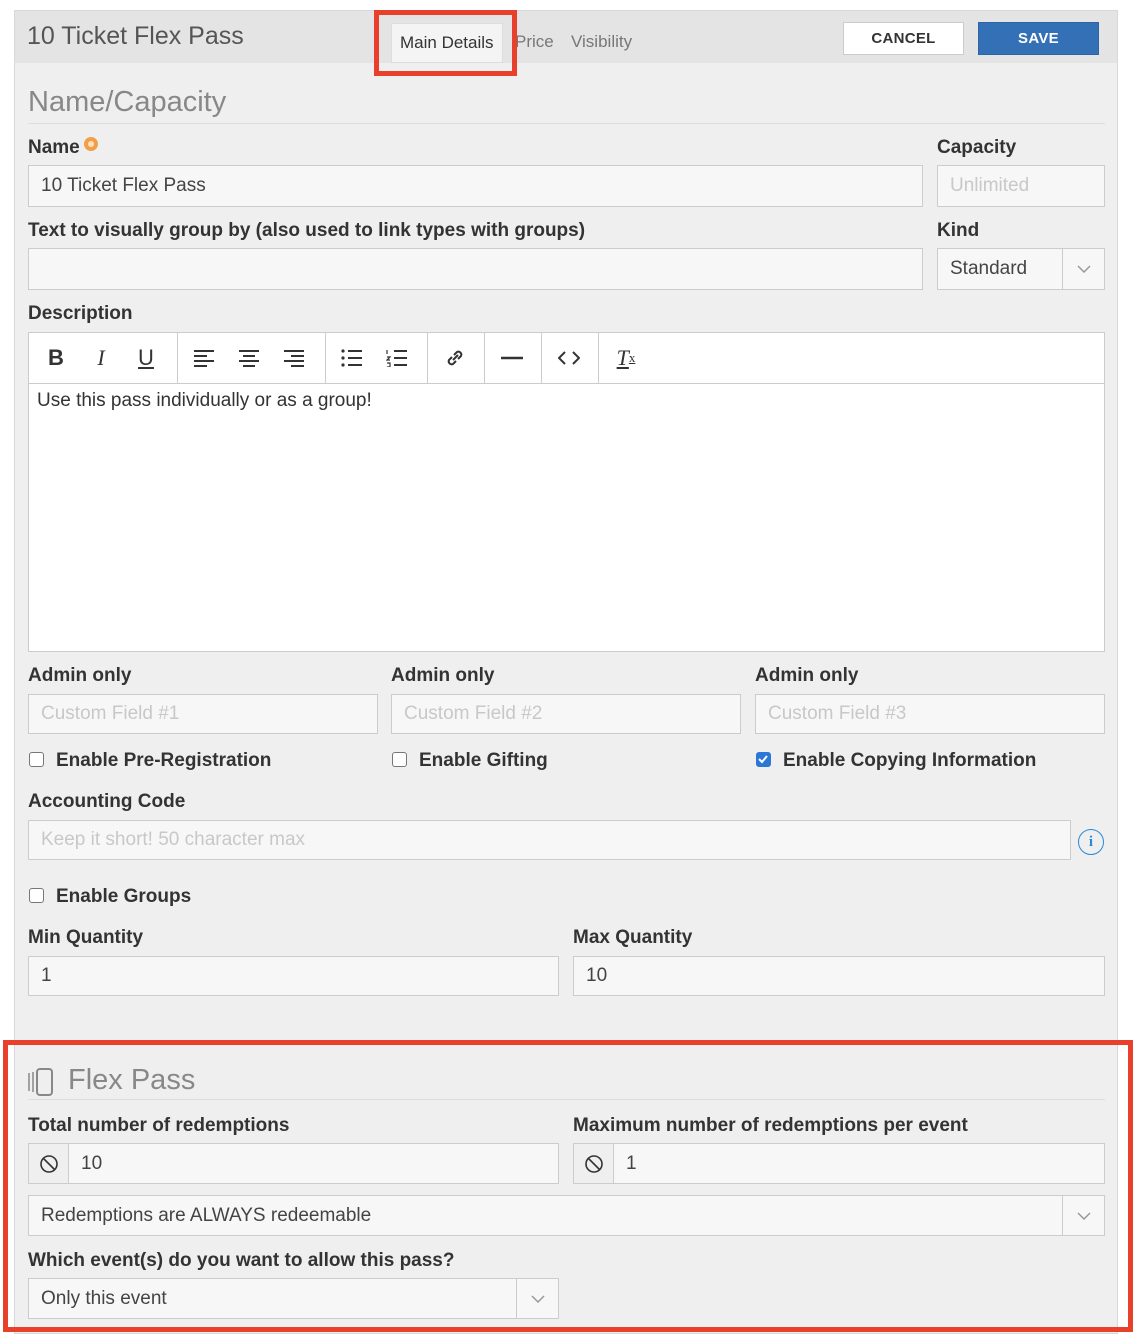 This screenshot has height=1334, width=1136. Describe the element at coordinates (475, 186) in the screenshot. I see `name-input: 10 Ticket Flex Pass` at that location.